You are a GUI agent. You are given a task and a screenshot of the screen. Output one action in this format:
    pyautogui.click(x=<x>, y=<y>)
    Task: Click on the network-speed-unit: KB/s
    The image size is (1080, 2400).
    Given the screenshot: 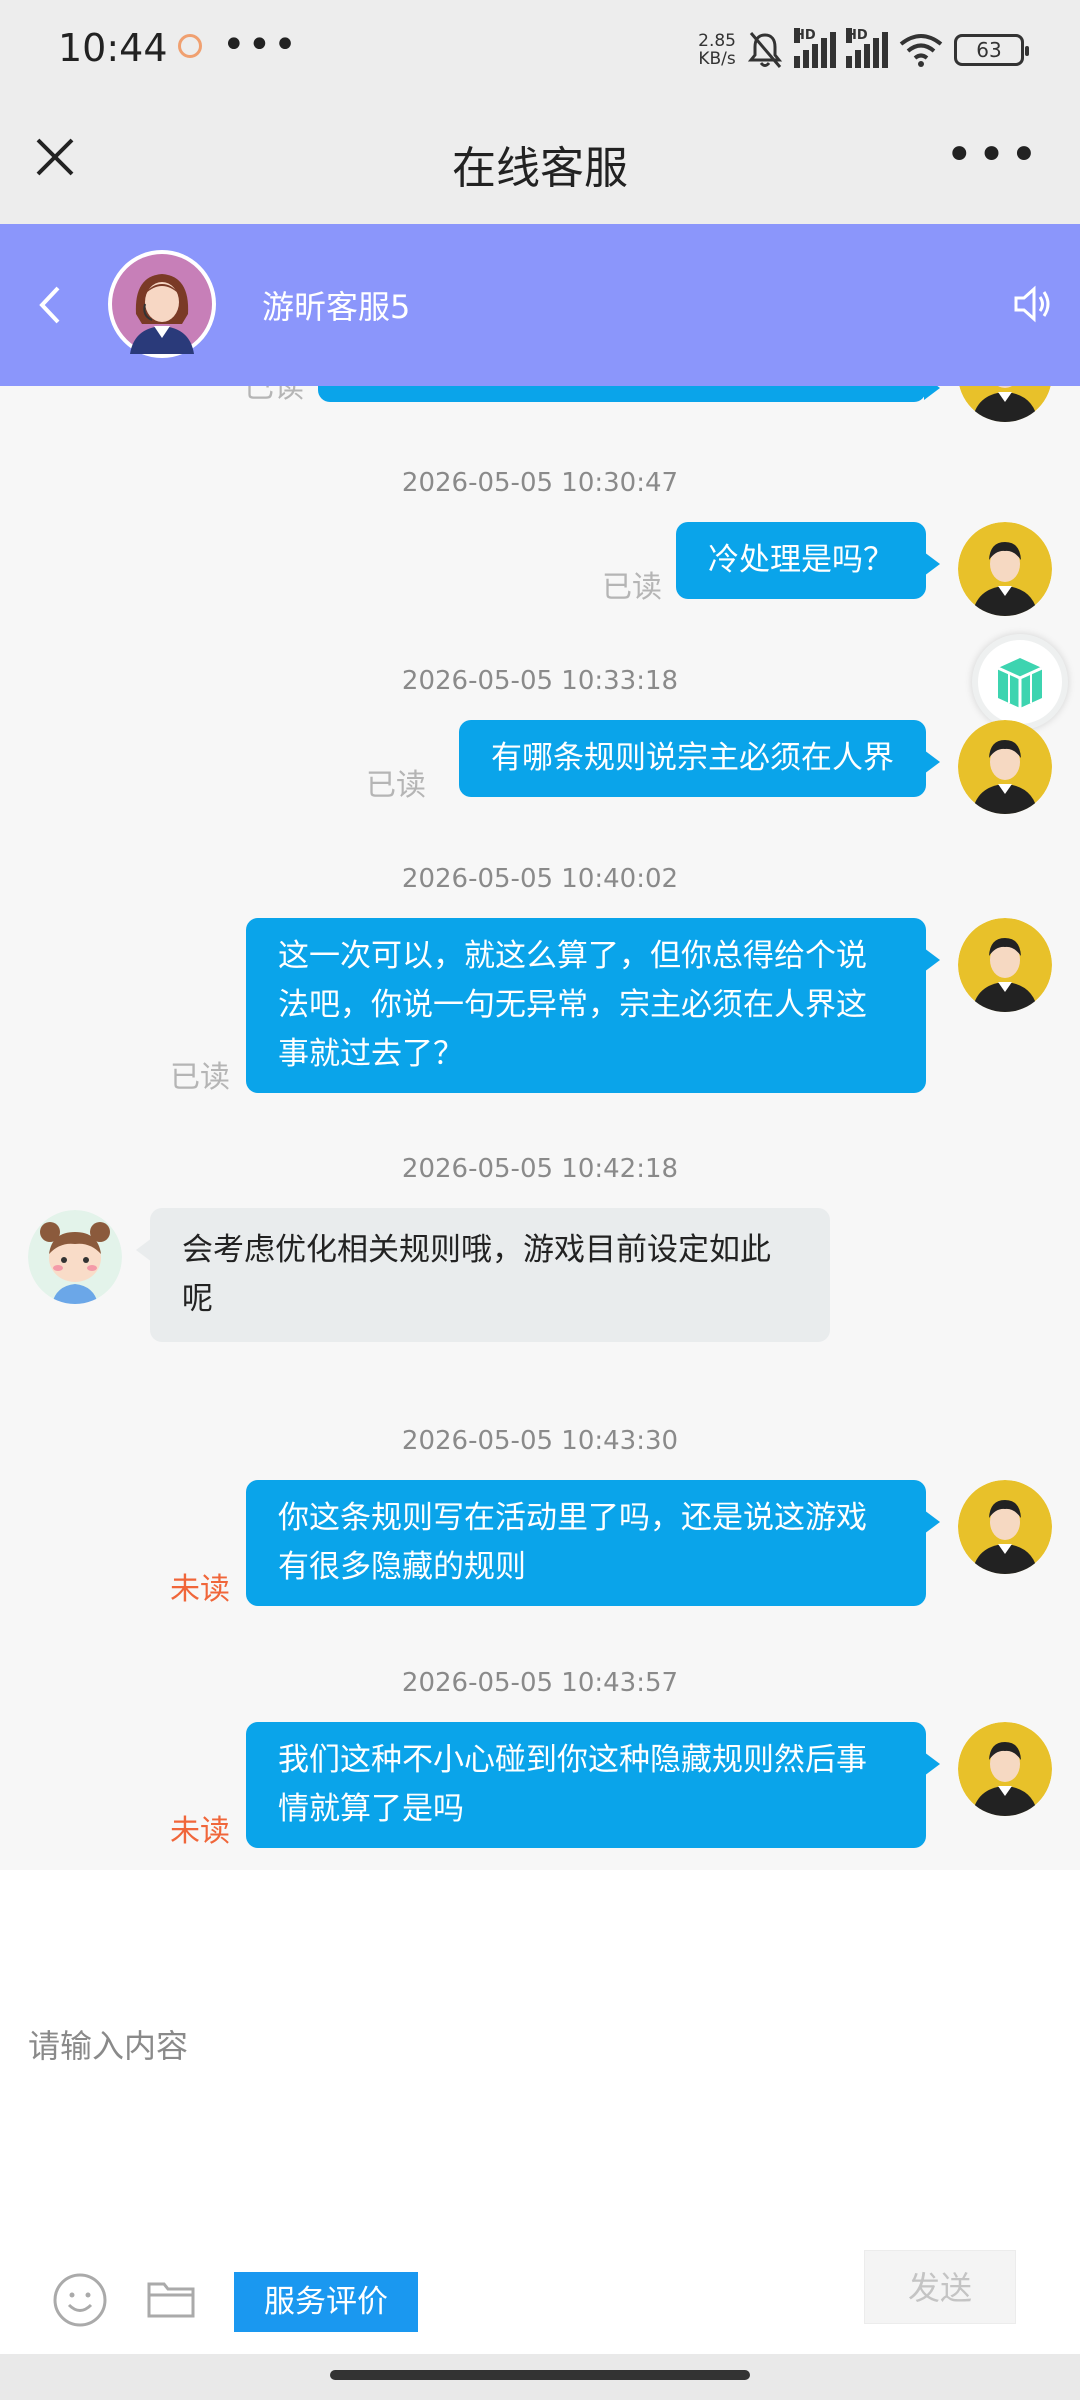 What is the action you would take?
    pyautogui.click(x=717, y=59)
    